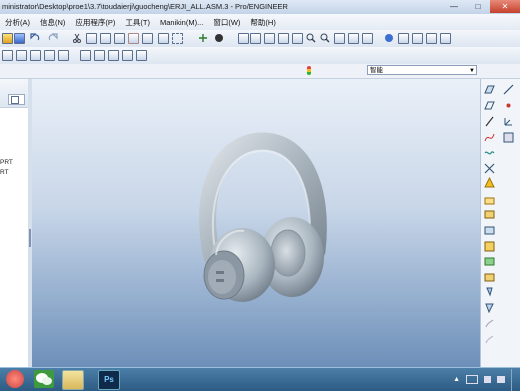 The width and height of the screenshot is (520, 391). Describe the element at coordinates (6, 162) in the screenshot. I see `tree-item-prt: PRT` at that location.